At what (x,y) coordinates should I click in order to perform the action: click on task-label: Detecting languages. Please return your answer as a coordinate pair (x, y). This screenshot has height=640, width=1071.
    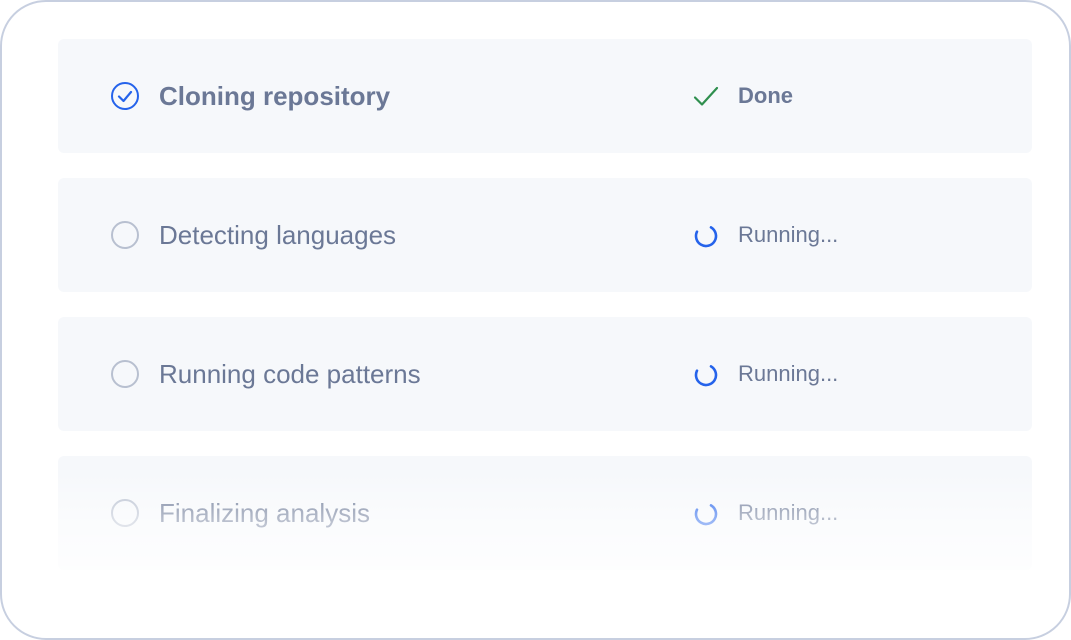
    Looking at the image, I should click on (278, 235).